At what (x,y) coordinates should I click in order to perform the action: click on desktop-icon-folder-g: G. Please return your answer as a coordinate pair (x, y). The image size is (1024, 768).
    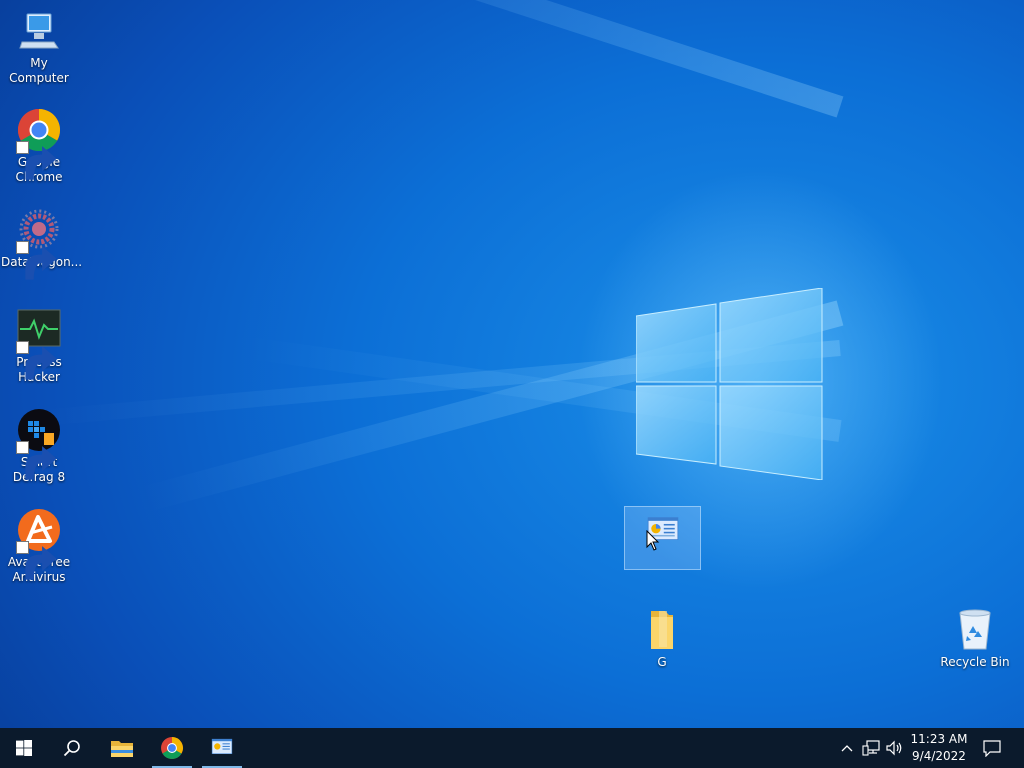
    Looking at the image, I should click on (662, 638).